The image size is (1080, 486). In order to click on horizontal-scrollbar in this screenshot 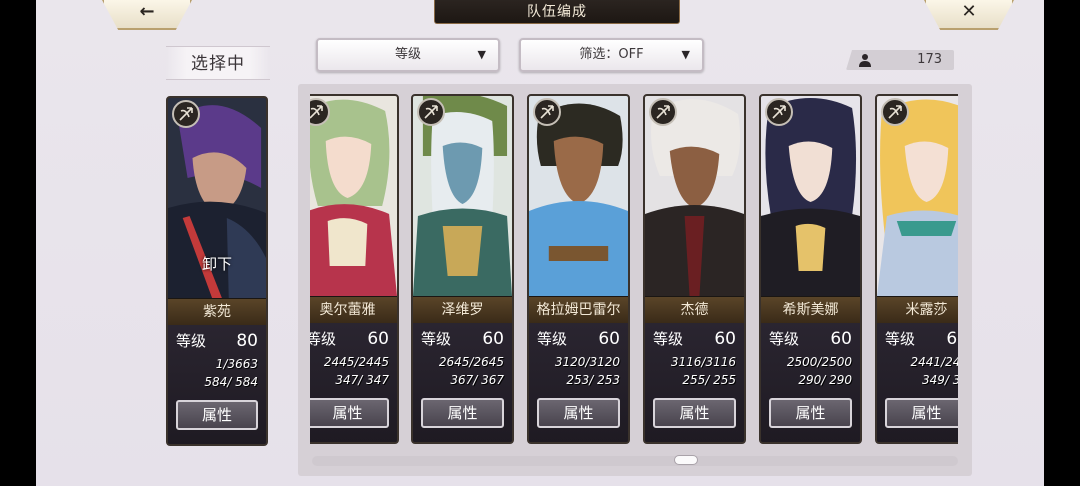, I will do `click(635, 461)`.